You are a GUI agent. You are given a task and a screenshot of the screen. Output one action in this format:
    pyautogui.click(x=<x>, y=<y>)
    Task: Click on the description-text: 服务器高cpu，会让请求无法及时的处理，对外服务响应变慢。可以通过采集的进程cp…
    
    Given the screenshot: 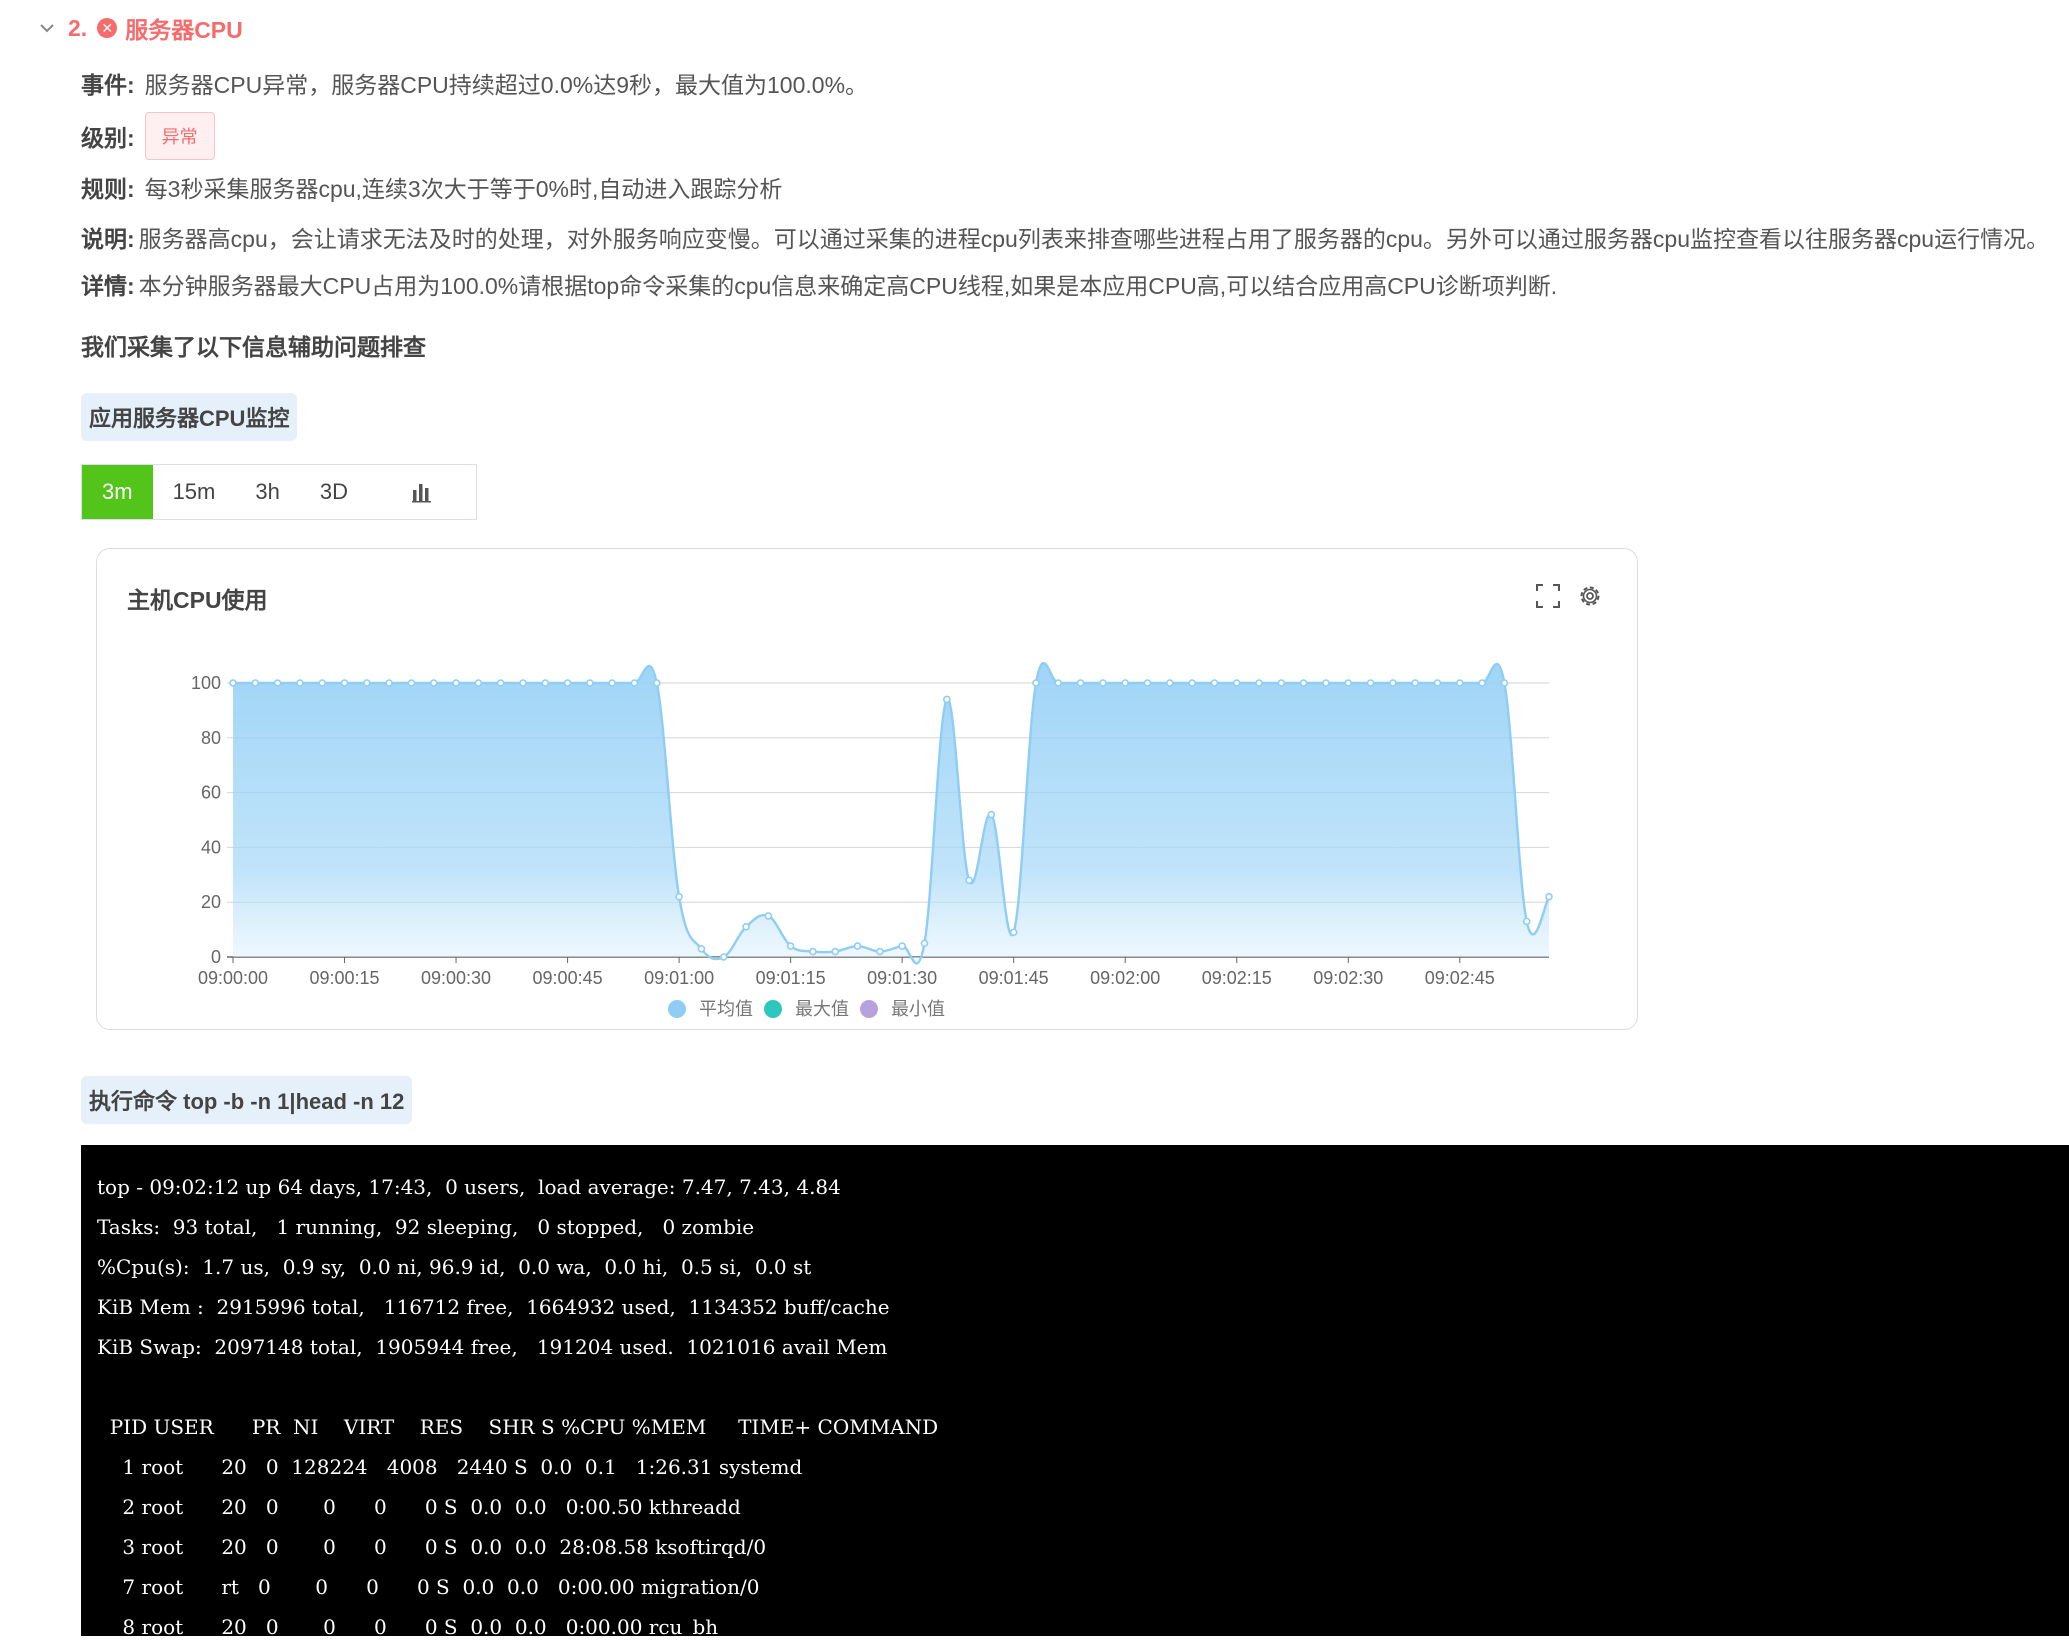 What is the action you would take?
    pyautogui.click(x=1094, y=239)
    